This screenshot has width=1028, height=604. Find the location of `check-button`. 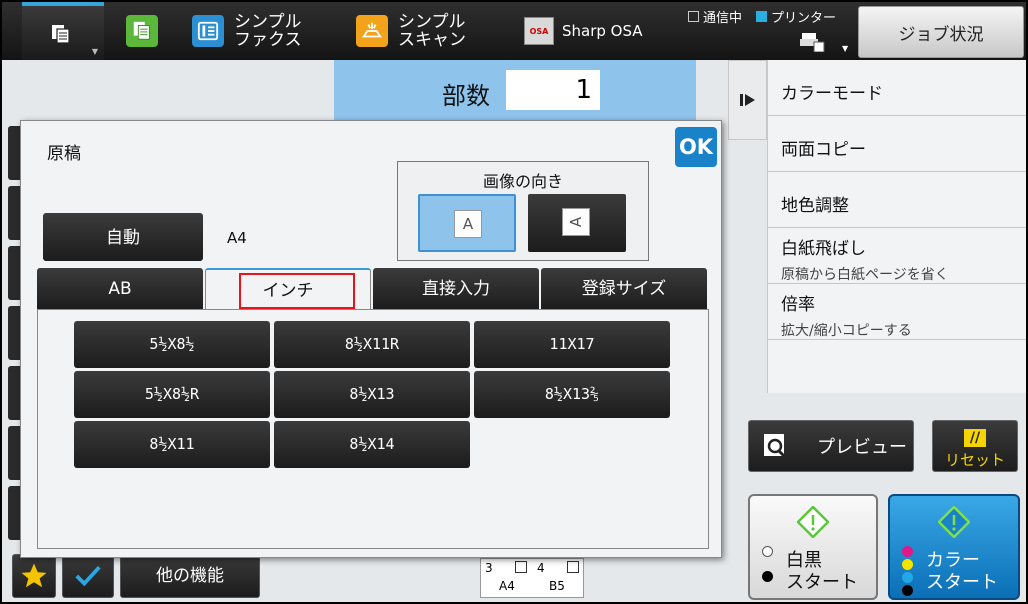

check-button is located at coordinates (88, 576).